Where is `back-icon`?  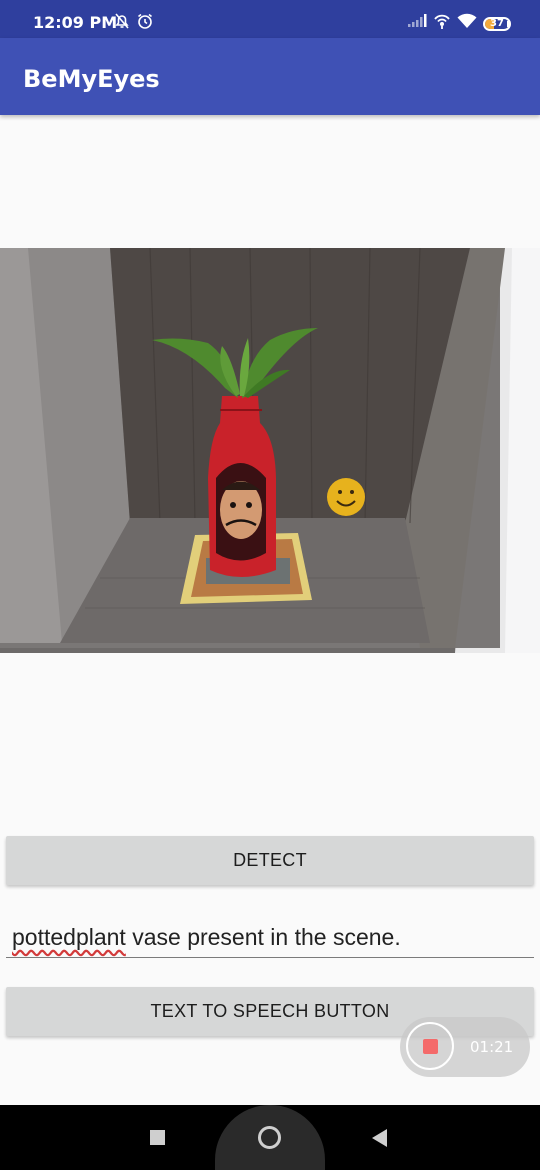 back-icon is located at coordinates (379, 1138).